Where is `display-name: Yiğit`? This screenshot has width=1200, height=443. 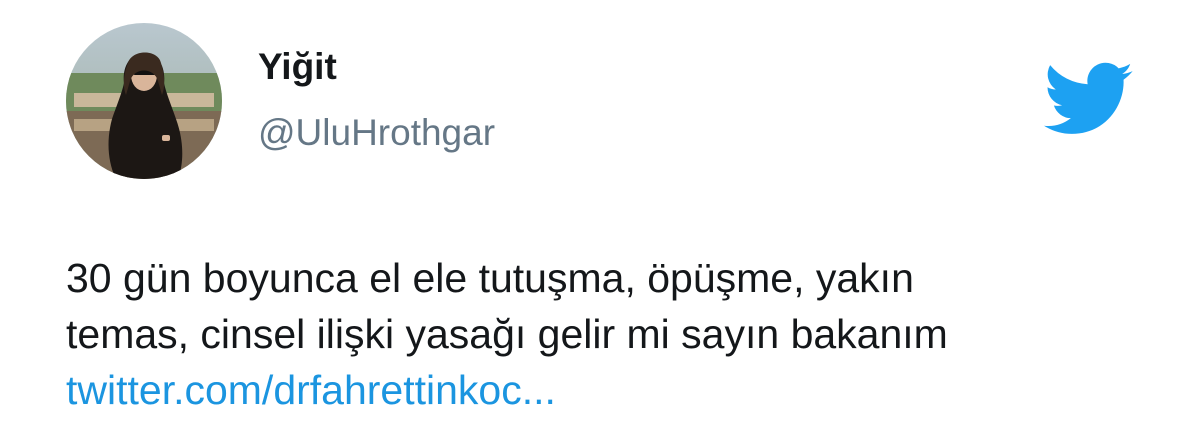
display-name: Yiğit is located at coordinates (297, 66).